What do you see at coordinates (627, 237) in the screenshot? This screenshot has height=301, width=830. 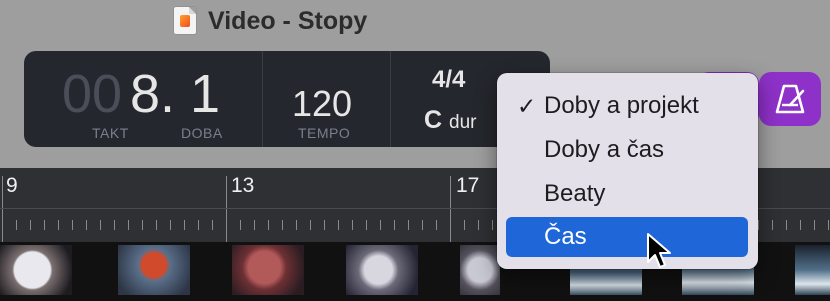 I see `menu-item-time: Čas` at bounding box center [627, 237].